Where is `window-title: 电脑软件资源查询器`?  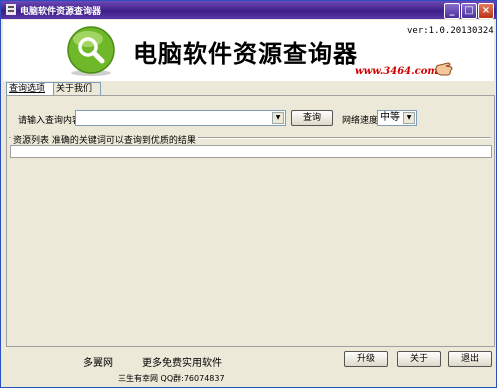
window-title: 电脑软件资源查询器 is located at coordinates (61, 12).